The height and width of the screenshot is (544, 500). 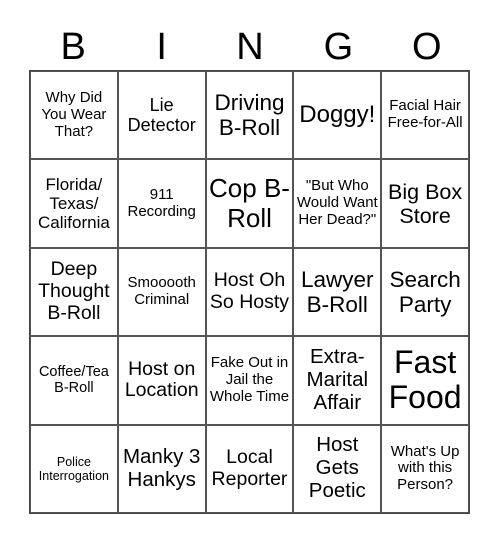 I want to click on bingo-cell: Coffee/Tea B-Roll, so click(x=74, y=380).